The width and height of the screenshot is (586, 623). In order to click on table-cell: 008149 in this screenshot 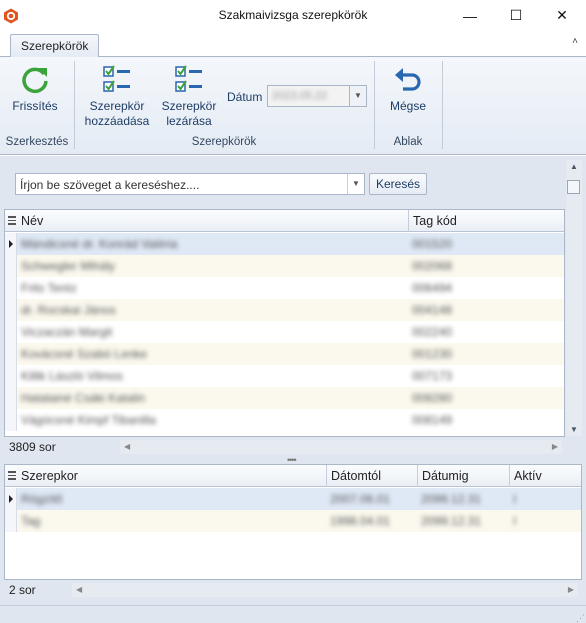, I will do `click(432, 420)`.